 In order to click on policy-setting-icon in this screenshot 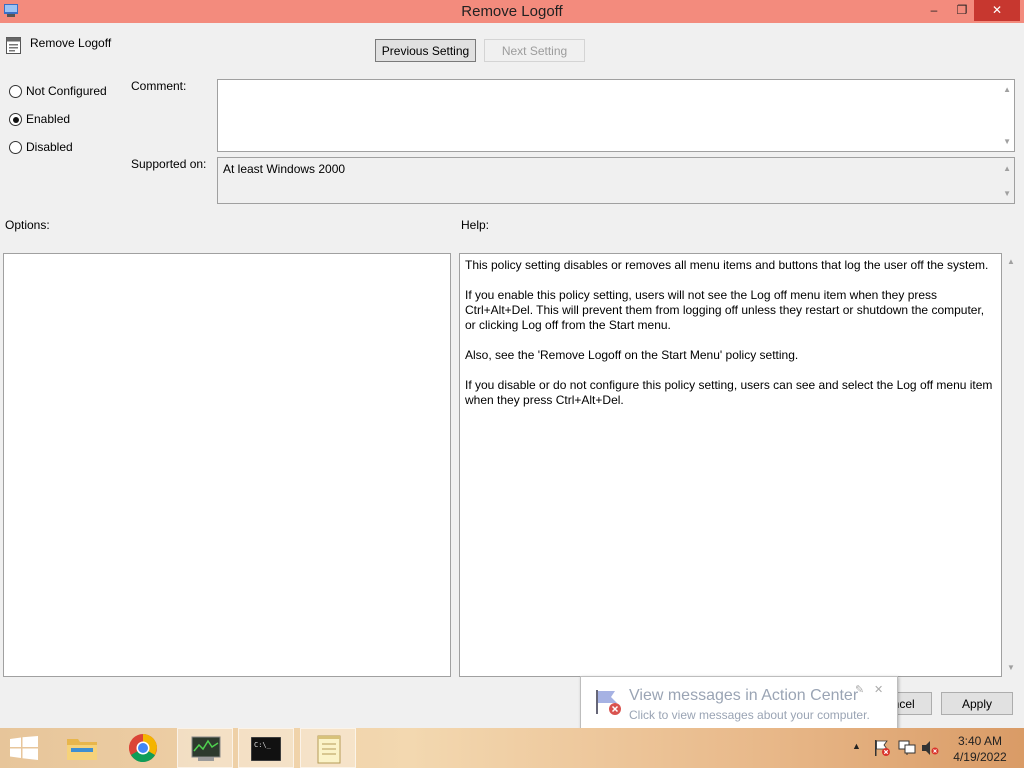, I will do `click(13, 45)`.